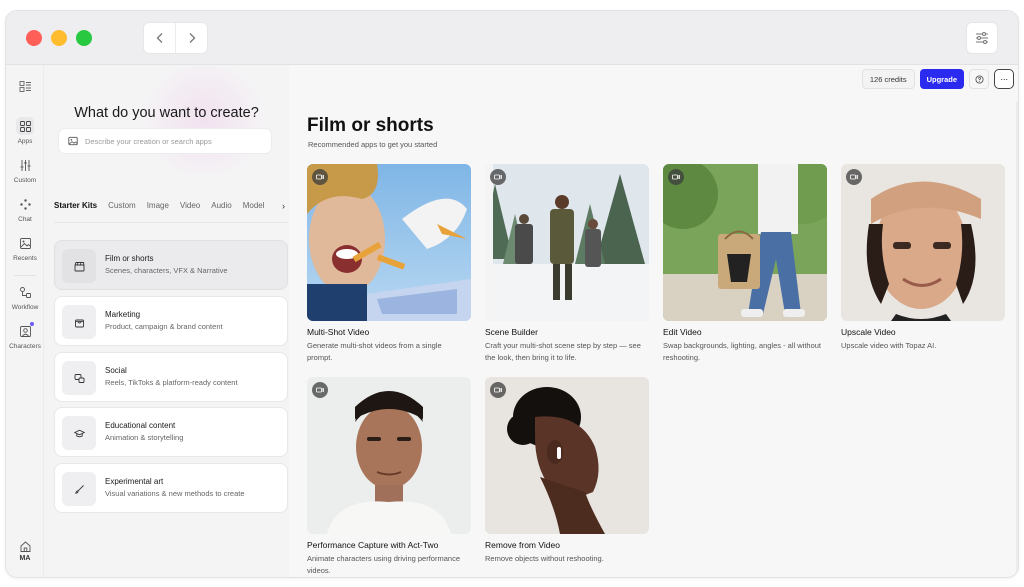  Describe the element at coordinates (370, 125) in the screenshot. I see `page-title: Film or shorts` at that location.